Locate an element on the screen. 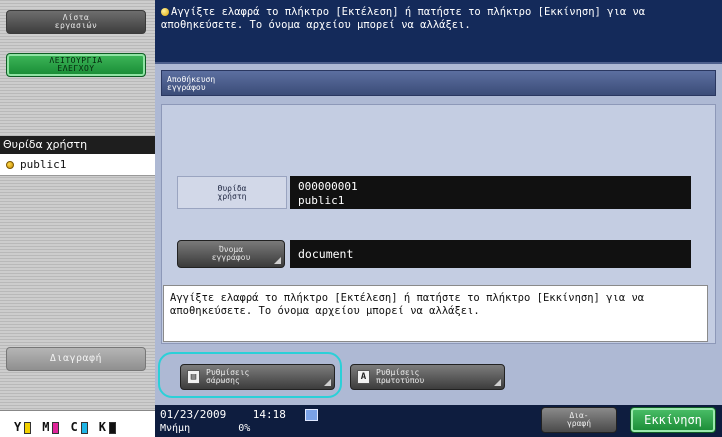 The image size is (722, 437). utility-button: ΛΕΙΤΟΥΡΓΙΑ ΕΛΕΓΧΟΥ is located at coordinates (76, 65).